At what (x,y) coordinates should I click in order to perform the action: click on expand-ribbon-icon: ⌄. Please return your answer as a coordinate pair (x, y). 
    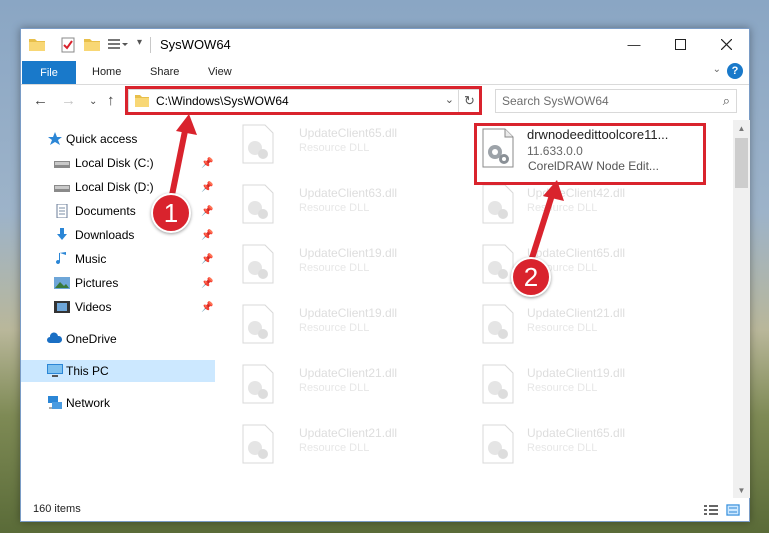
    Looking at the image, I should click on (717, 69).